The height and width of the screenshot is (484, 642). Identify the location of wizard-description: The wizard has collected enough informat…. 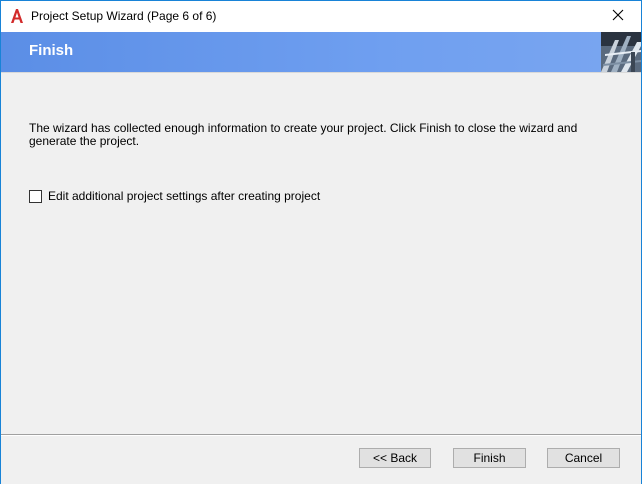
(303, 134).